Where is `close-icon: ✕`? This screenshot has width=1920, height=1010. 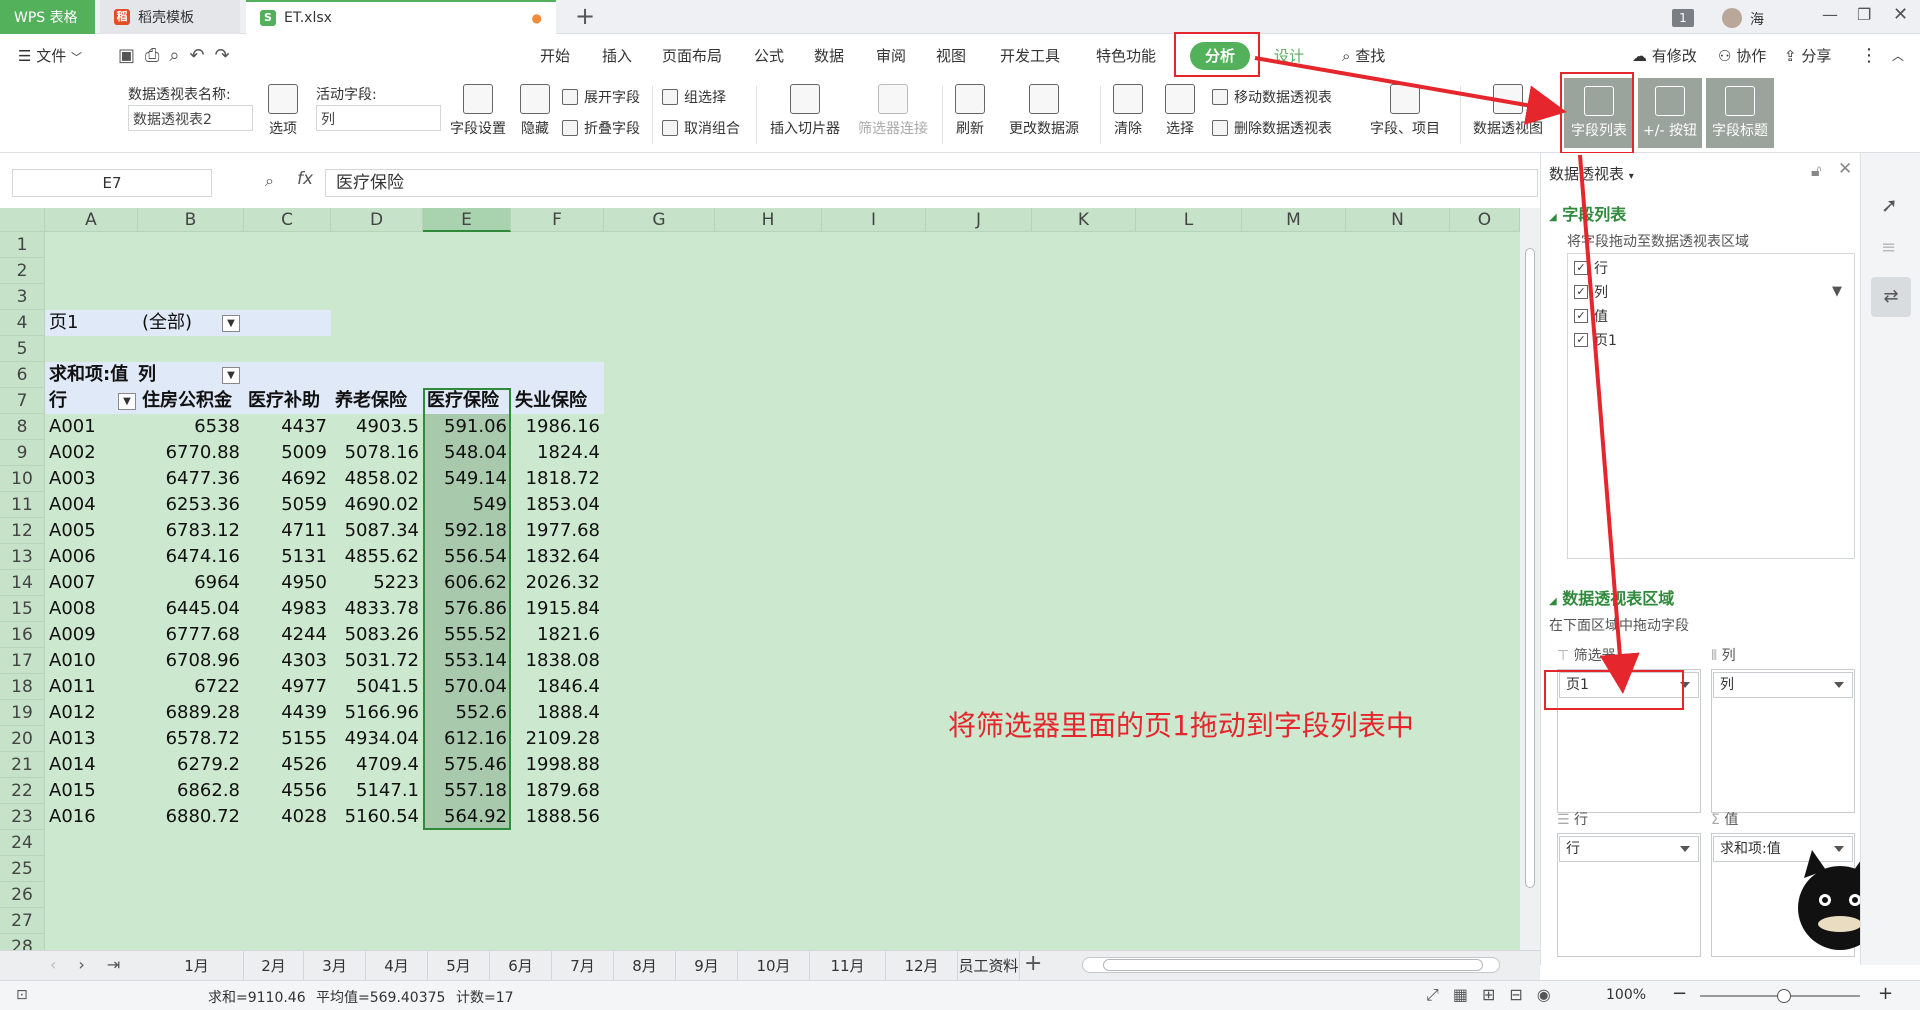 close-icon: ✕ is located at coordinates (1900, 14).